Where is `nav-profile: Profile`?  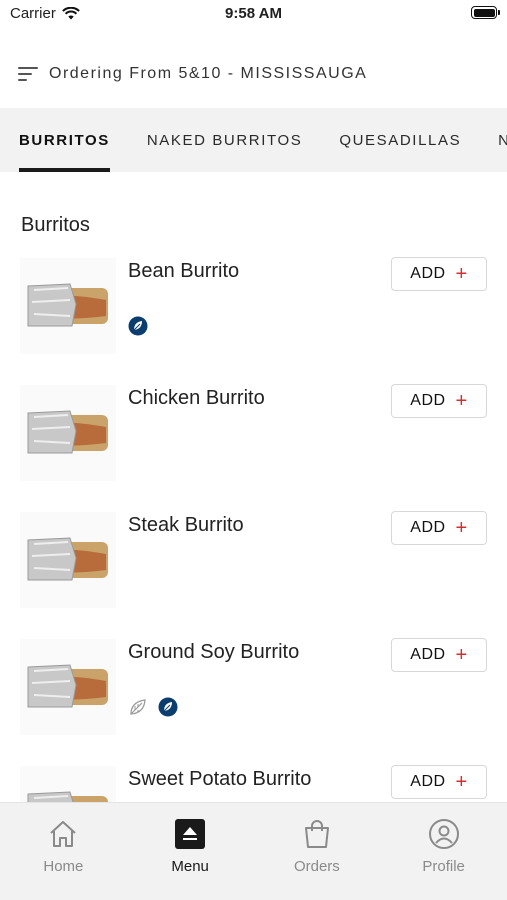
nav-profile: Profile is located at coordinates (443, 851).